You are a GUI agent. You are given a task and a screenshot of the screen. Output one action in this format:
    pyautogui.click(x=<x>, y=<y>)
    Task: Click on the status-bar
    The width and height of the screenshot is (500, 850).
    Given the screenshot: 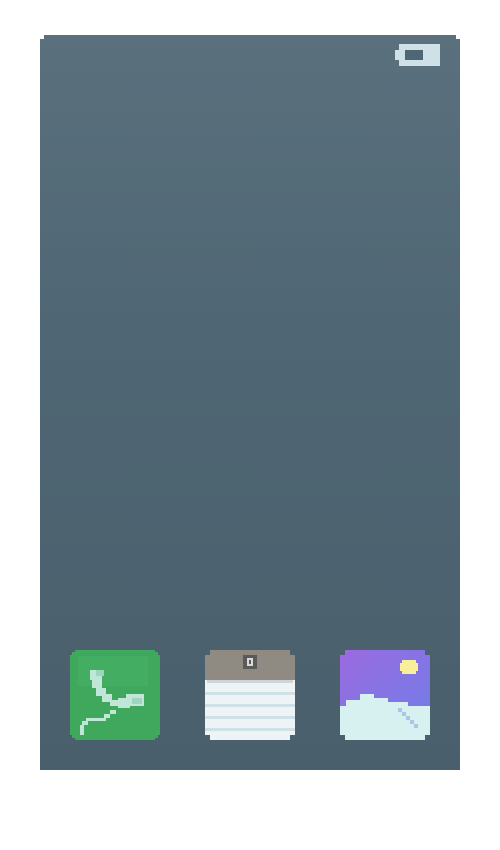 What is the action you would take?
    pyautogui.click(x=250, y=55)
    